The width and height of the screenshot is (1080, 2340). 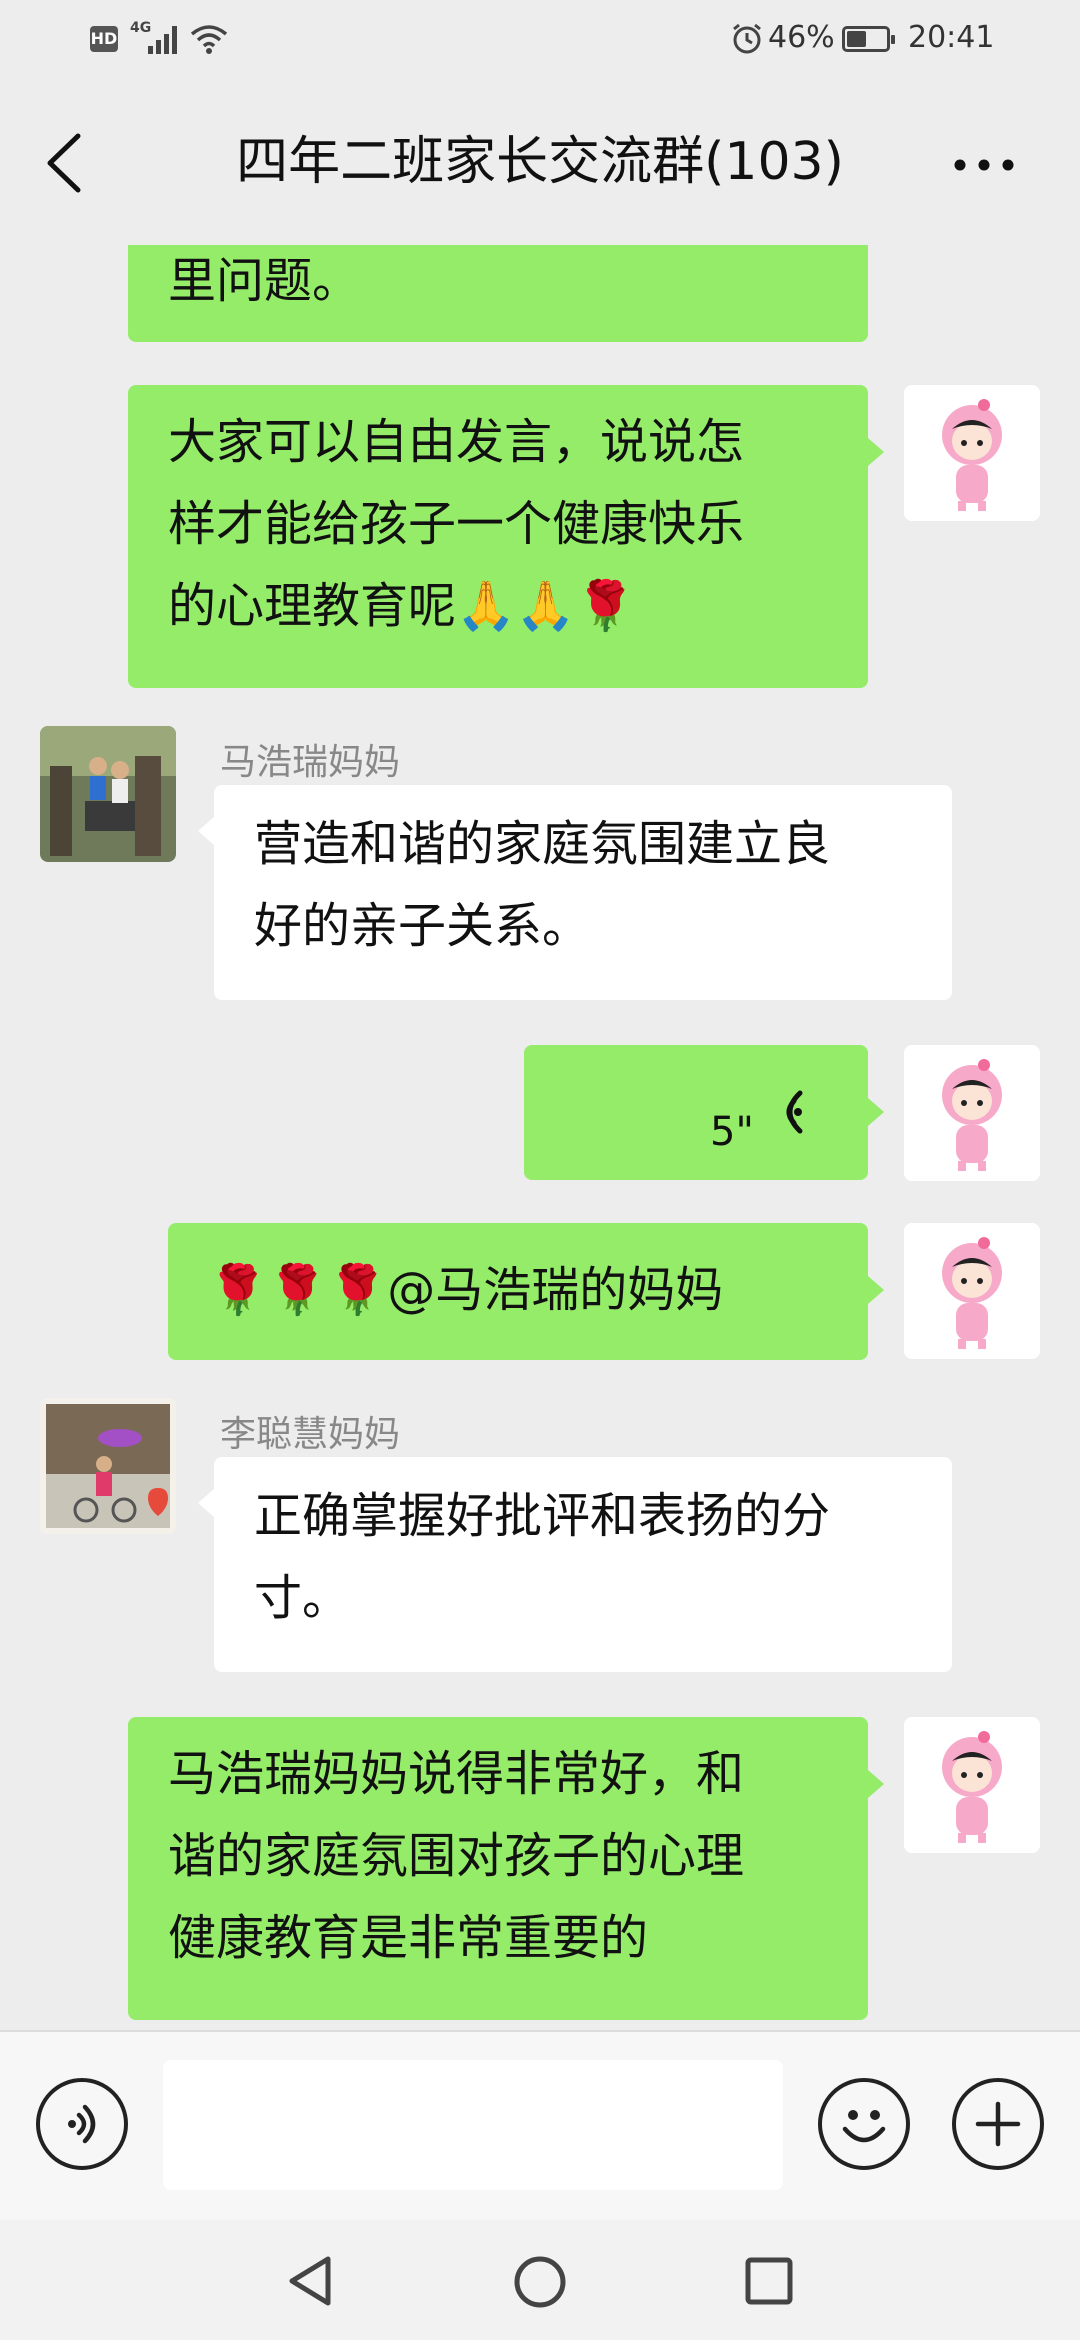 I want to click on battery-percent: 46%, so click(x=801, y=37).